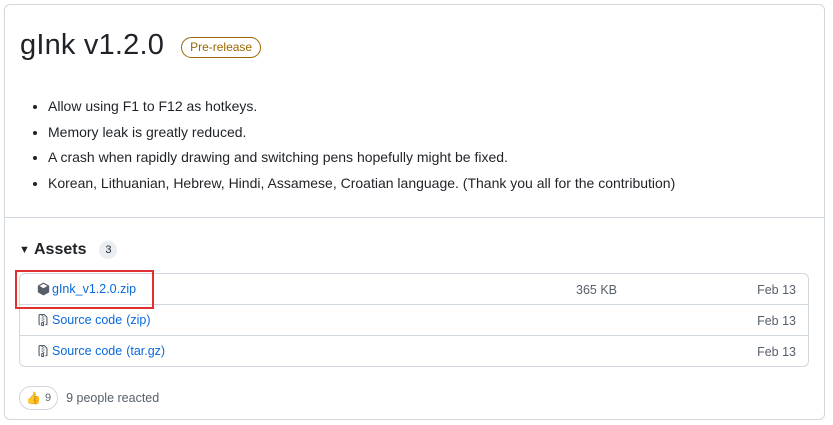 The image size is (833, 425). I want to click on assets-toggle: ▼ Assets 3, so click(68, 250).